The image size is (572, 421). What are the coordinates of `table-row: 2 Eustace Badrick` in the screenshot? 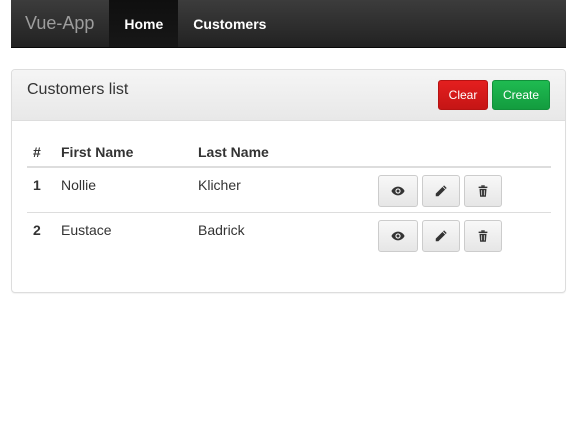 It's located at (289, 234).